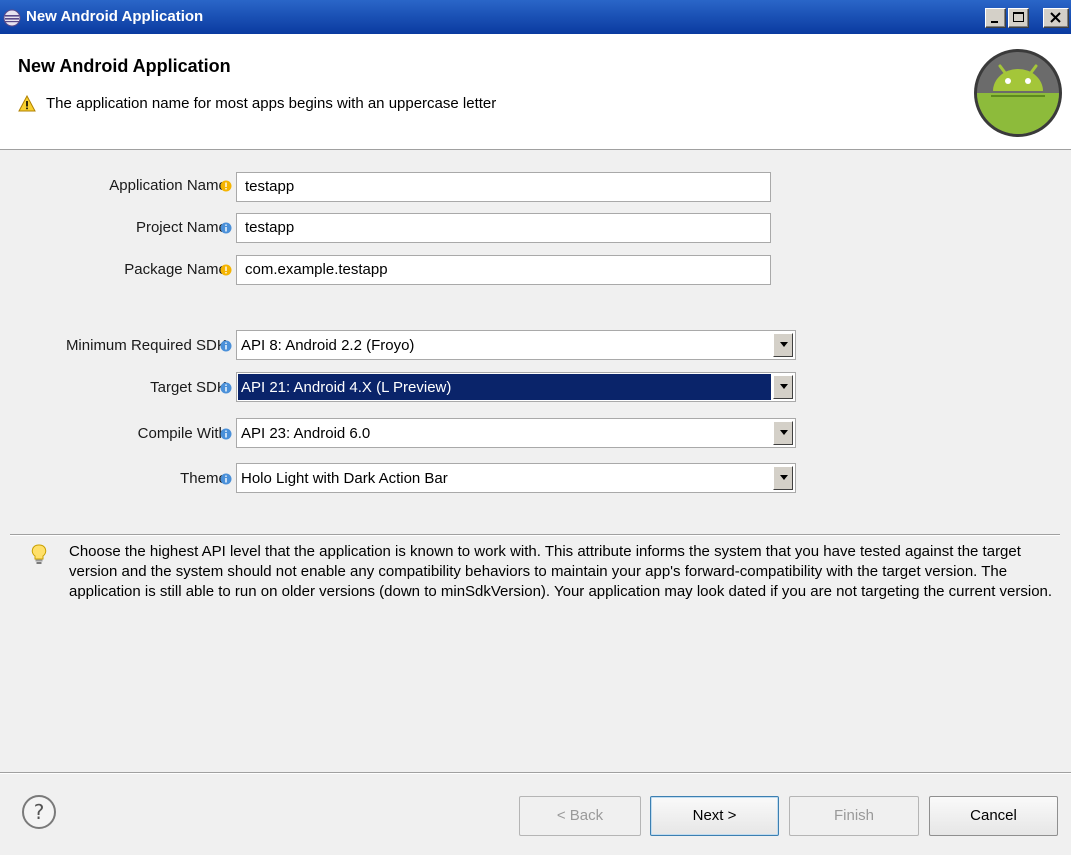 This screenshot has height=855, width=1071. I want to click on maximize-button, so click(1018, 18).